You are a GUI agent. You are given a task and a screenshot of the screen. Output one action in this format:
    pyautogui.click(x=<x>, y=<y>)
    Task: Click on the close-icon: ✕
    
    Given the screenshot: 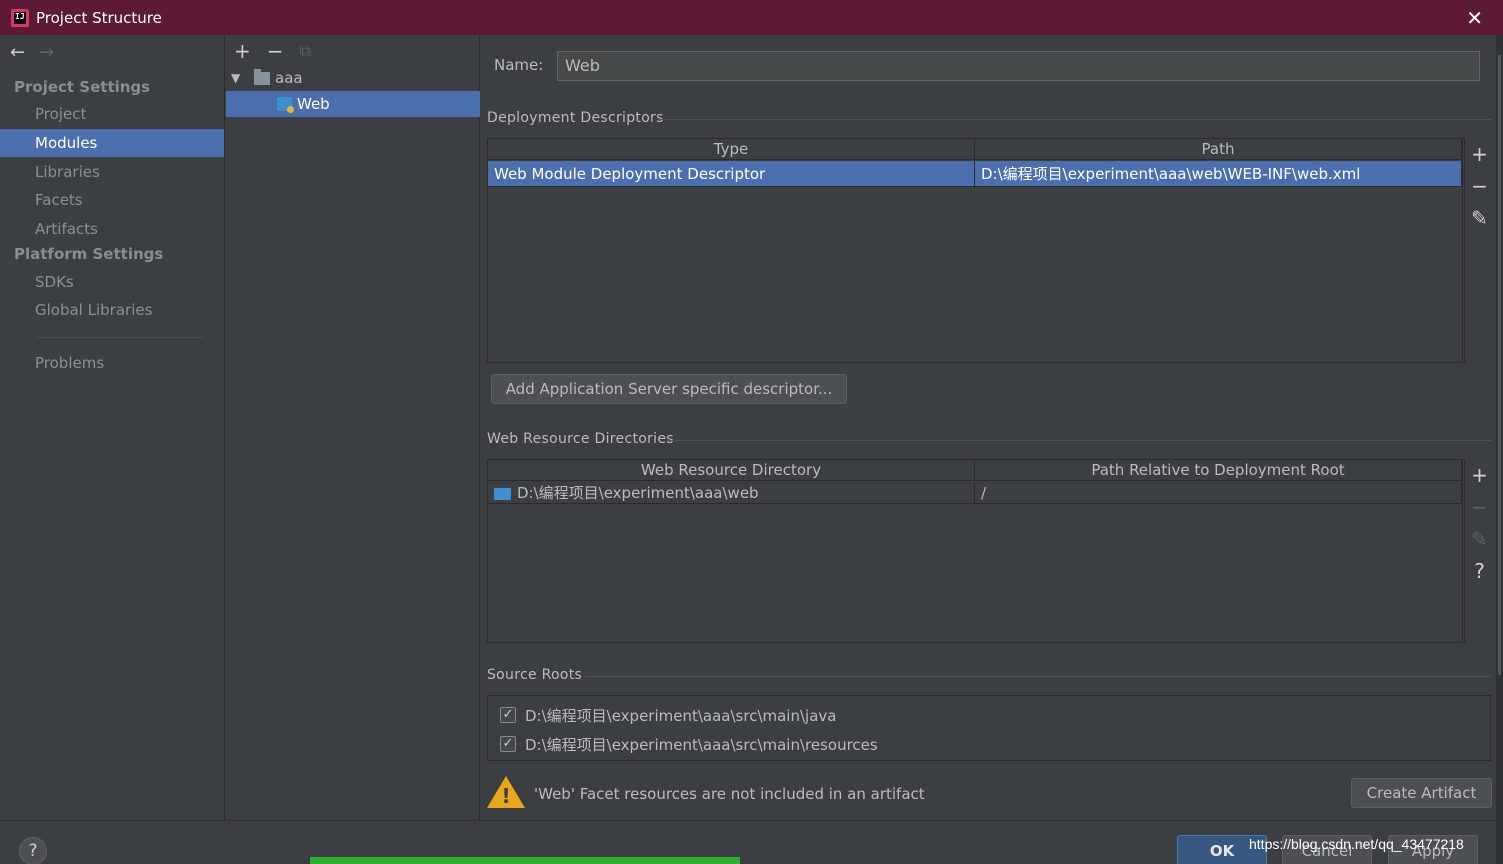 What is the action you would take?
    pyautogui.click(x=1474, y=18)
    